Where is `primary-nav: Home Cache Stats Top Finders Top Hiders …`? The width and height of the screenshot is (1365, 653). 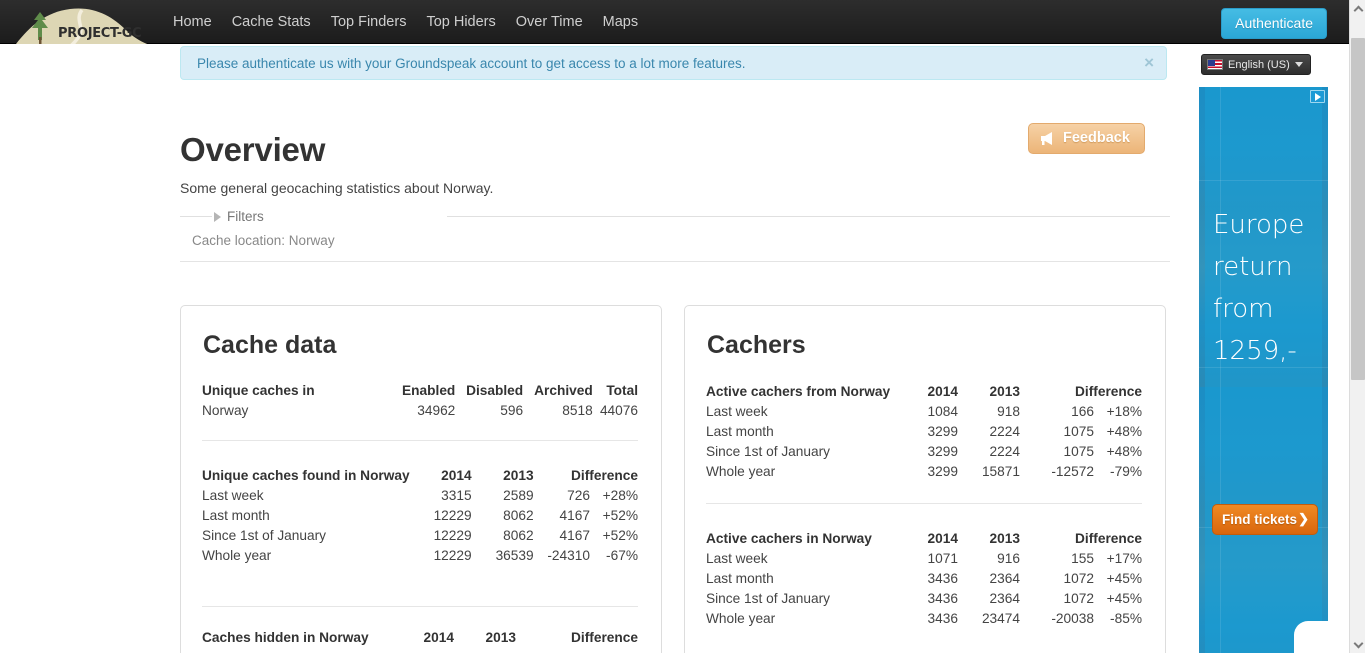 primary-nav: Home Cache Stats Top Finders Top Hiders … is located at coordinates (405, 22).